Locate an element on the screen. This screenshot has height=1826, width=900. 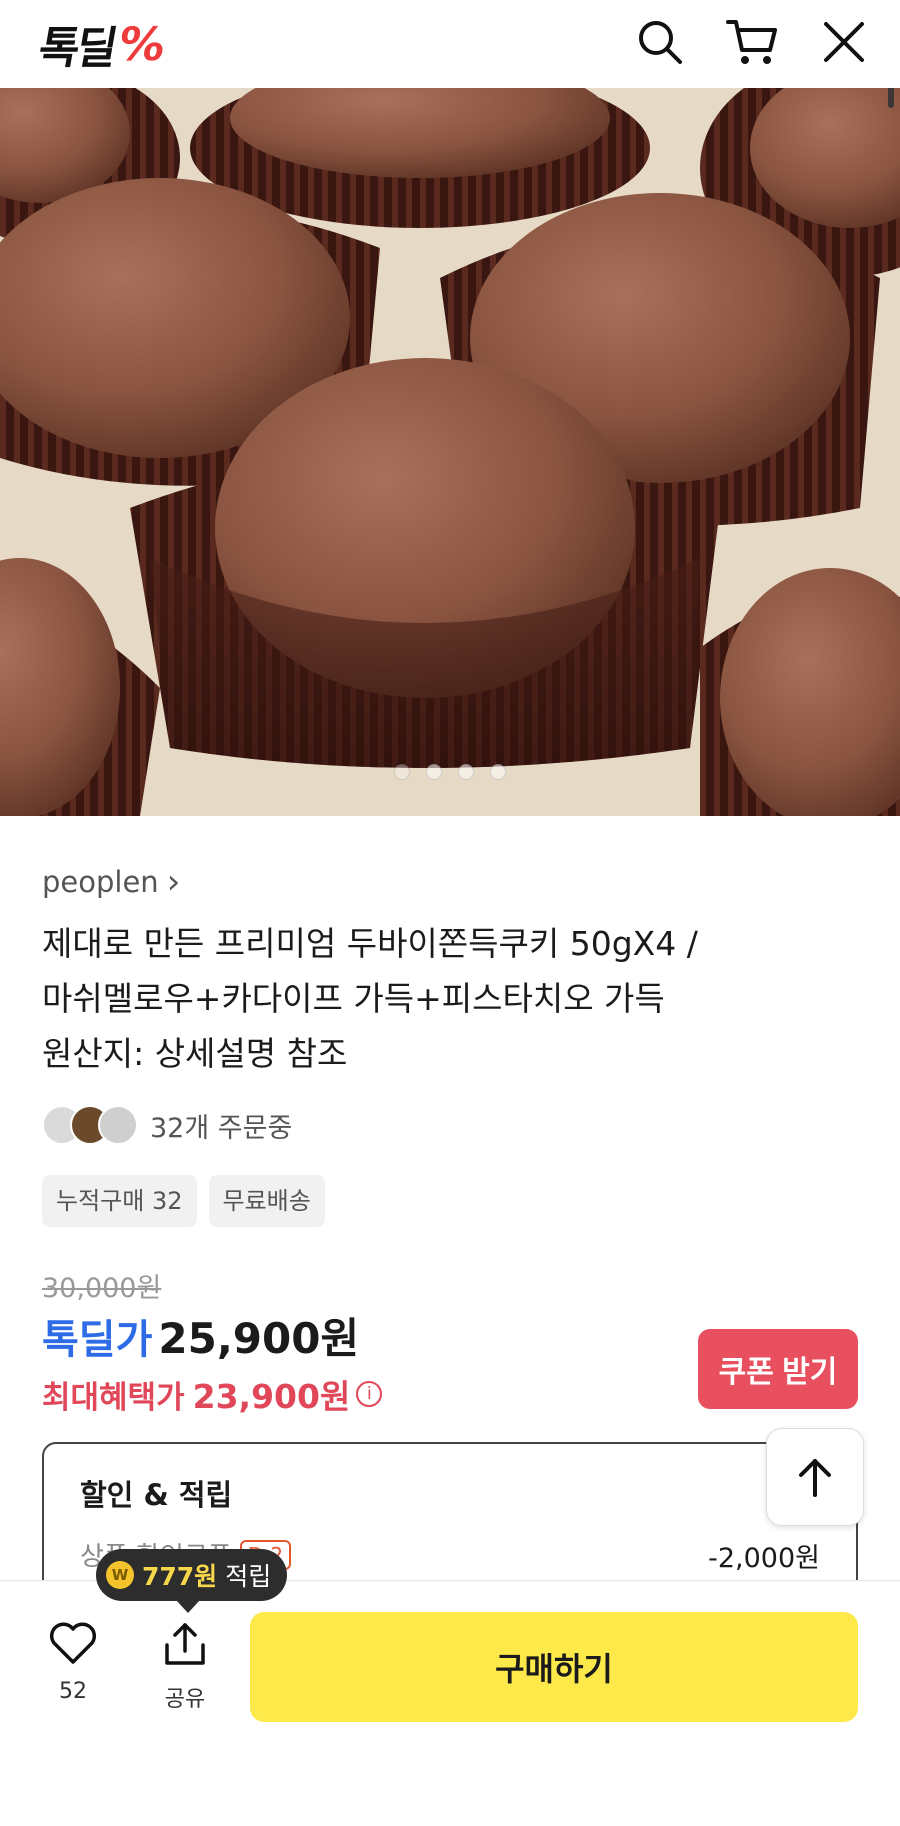
top-header: 톡딜 % is located at coordinates (450, 44).